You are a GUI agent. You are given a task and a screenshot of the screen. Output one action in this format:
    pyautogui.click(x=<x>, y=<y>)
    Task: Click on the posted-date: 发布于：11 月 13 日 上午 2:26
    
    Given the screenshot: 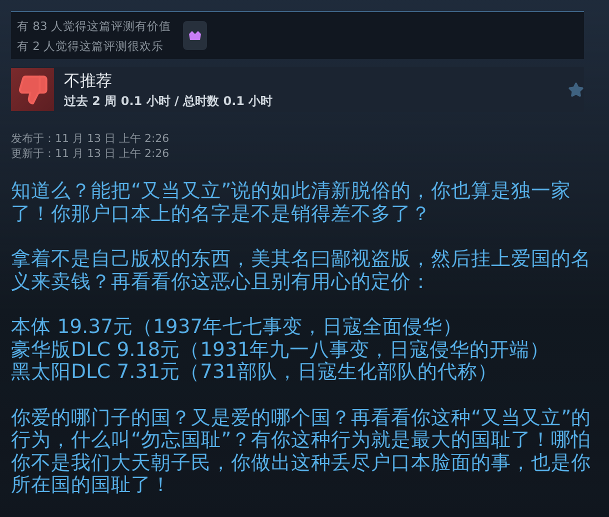 What is the action you would take?
    pyautogui.click(x=90, y=138)
    